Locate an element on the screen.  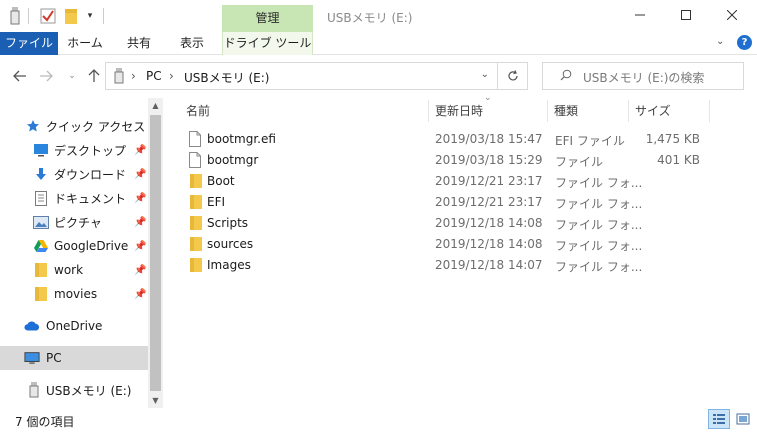
expand-ribbon-icon: ⌄ is located at coordinates (720, 41).